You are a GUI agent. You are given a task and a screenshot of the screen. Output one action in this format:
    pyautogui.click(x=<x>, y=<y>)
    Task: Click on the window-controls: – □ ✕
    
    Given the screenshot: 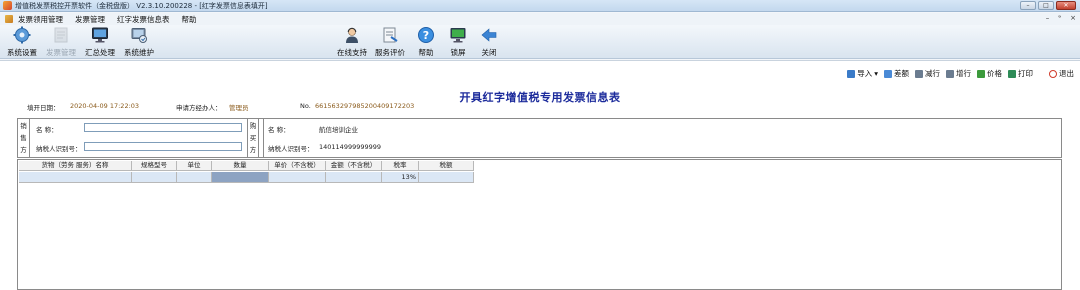 What is the action you would take?
    pyautogui.click(x=1048, y=5)
    